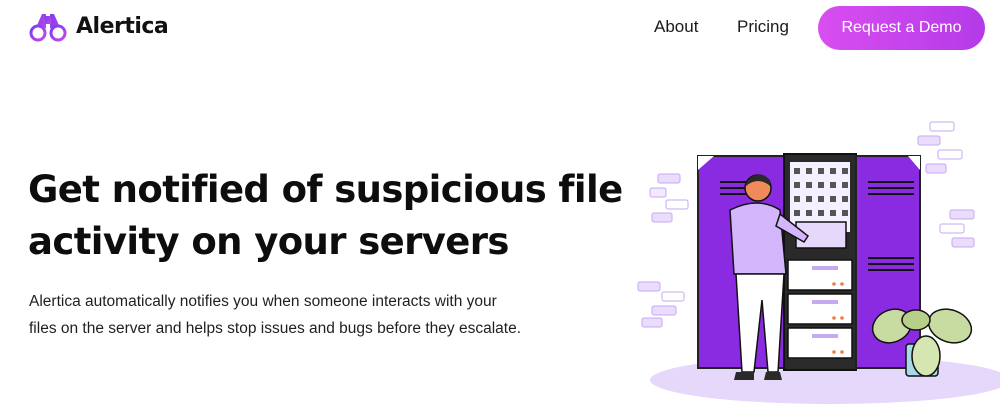  What do you see at coordinates (946, 184) in the screenshot?
I see `wall-bricks-right` at bounding box center [946, 184].